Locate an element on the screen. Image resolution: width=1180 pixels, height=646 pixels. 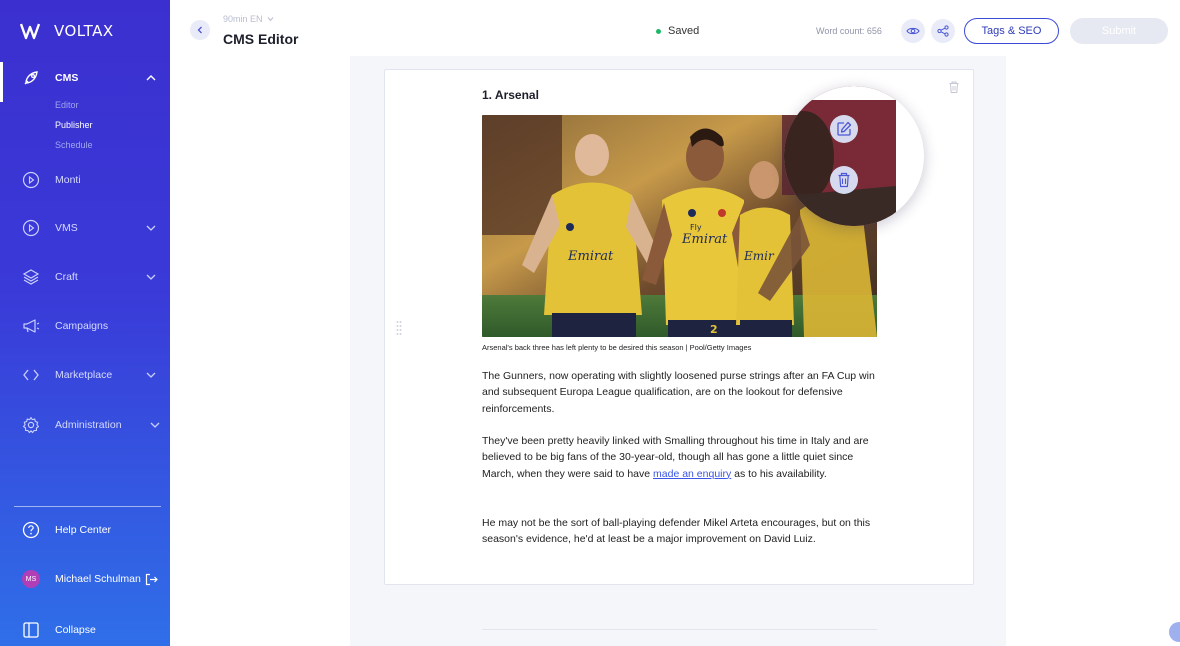
next-block-divider is located at coordinates (679, 629).